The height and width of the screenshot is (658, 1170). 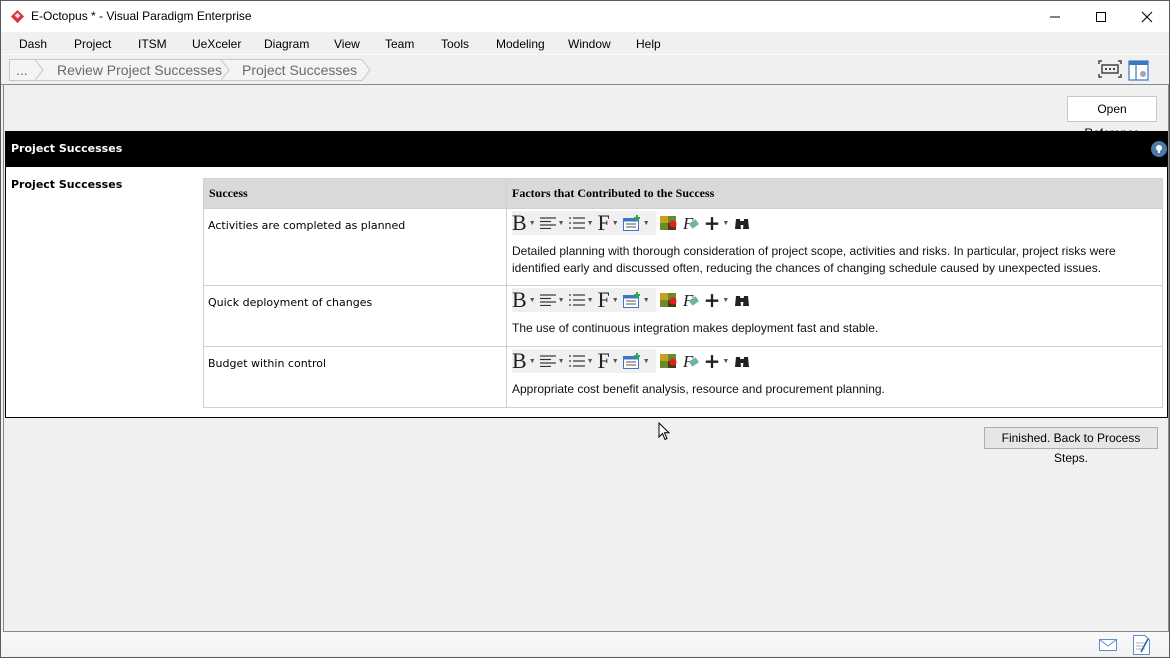 What do you see at coordinates (299, 70) in the screenshot?
I see `breadcrumb-project-successes: Project Successes` at bounding box center [299, 70].